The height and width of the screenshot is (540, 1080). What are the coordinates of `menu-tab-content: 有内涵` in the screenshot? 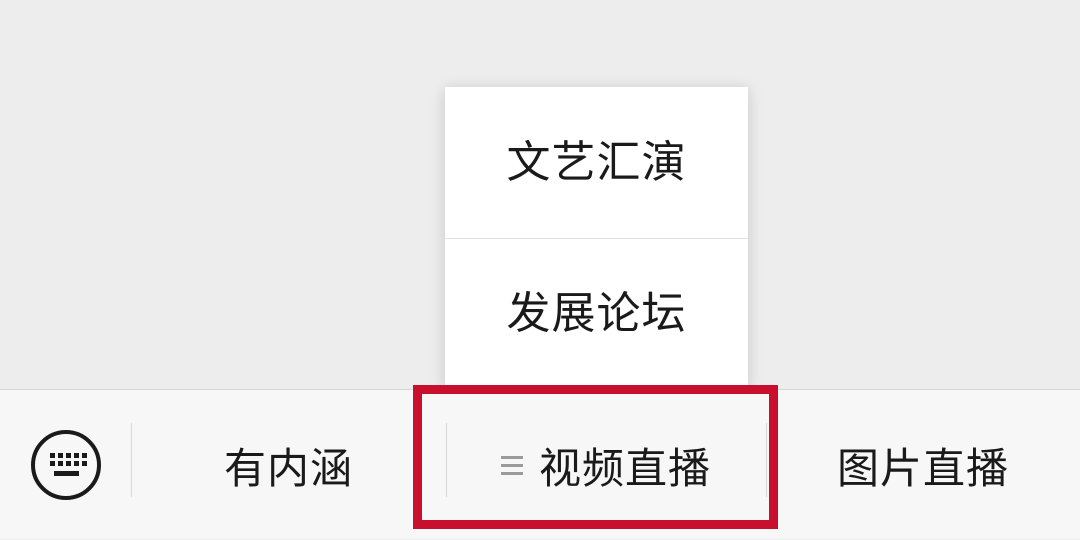 It's located at (288, 465).